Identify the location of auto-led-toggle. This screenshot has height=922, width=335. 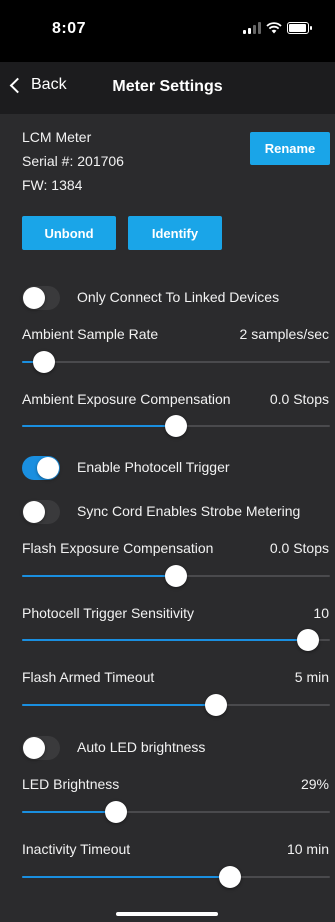
(41, 748).